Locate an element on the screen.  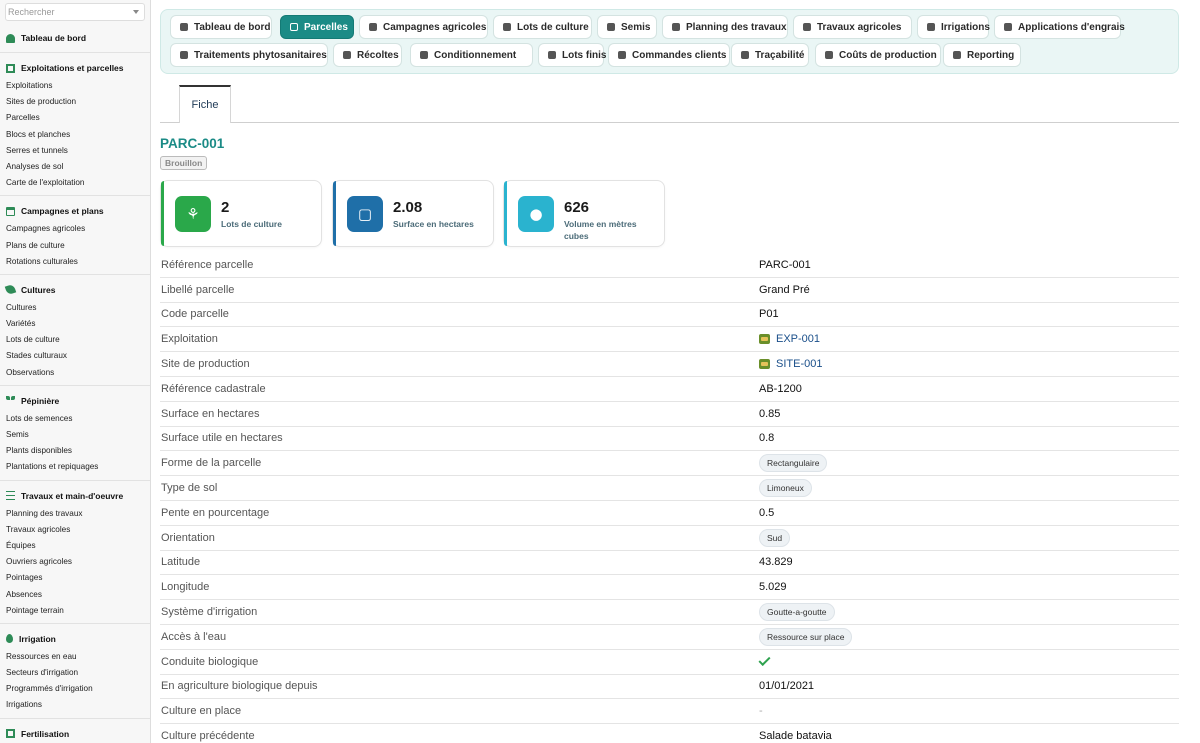
tab-fiche: Fiche is located at coordinates (205, 104).